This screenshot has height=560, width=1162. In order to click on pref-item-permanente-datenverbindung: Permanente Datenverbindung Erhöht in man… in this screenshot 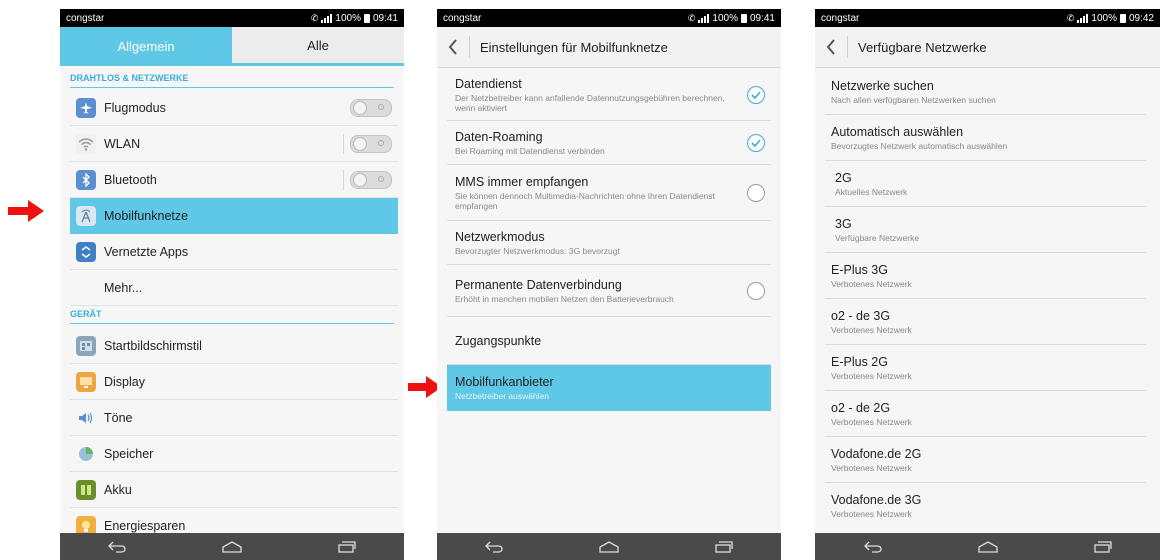, I will do `click(609, 291)`.